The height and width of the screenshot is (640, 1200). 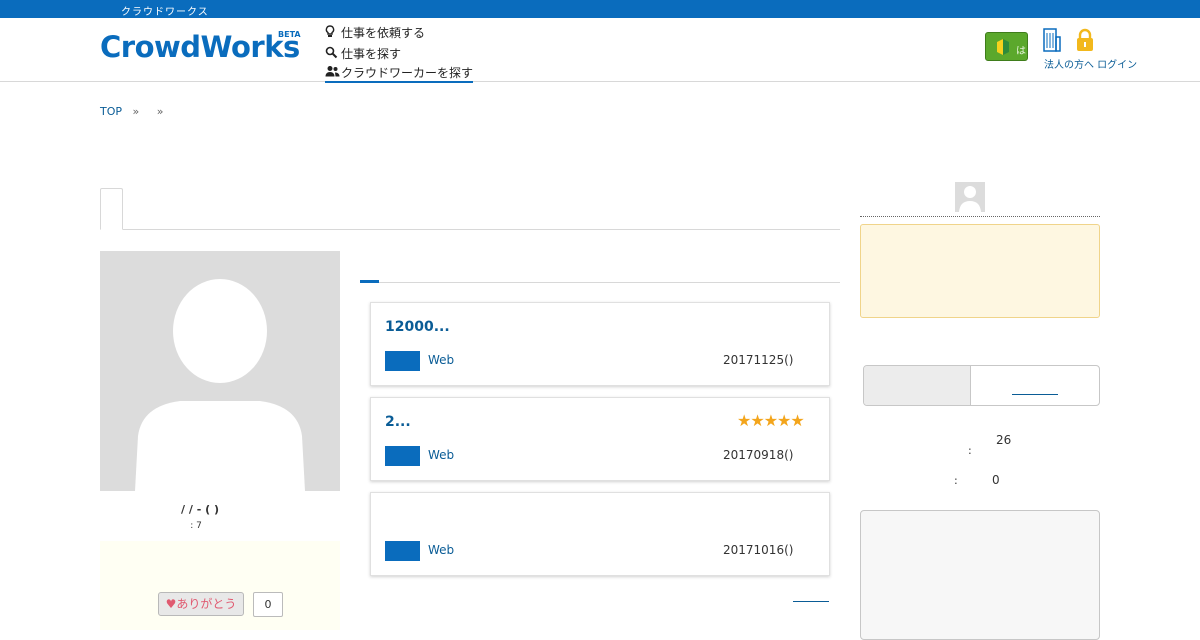 What do you see at coordinates (1021, 51) in the screenshot?
I see `beginner-label: はじめての方` at bounding box center [1021, 51].